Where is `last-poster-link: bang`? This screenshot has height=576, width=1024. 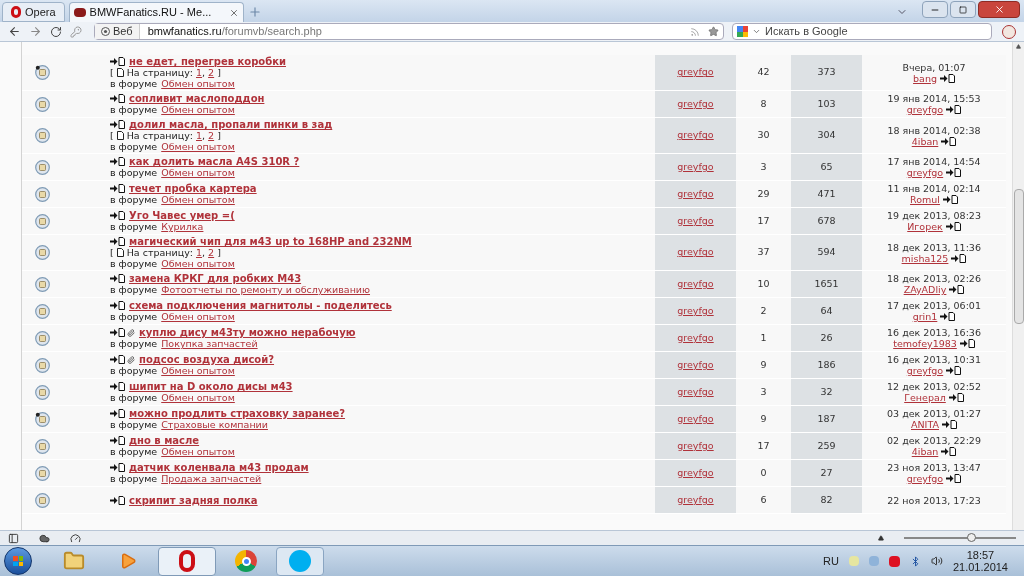 last-poster-link: bang is located at coordinates (925, 78).